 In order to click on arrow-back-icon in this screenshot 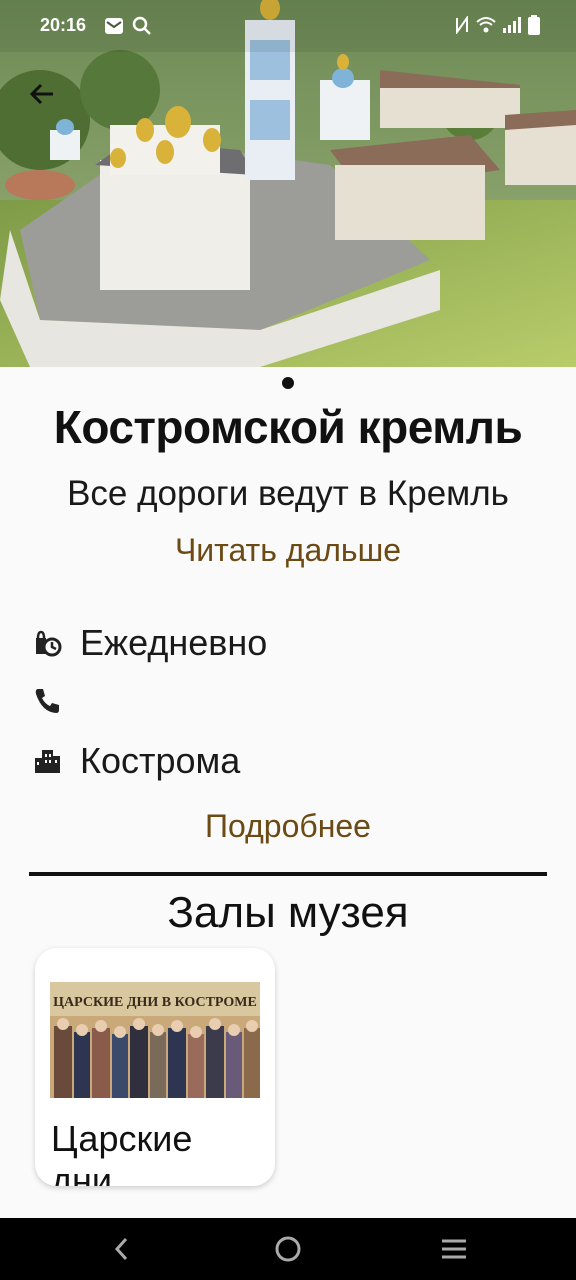, I will do `click(41, 94)`.